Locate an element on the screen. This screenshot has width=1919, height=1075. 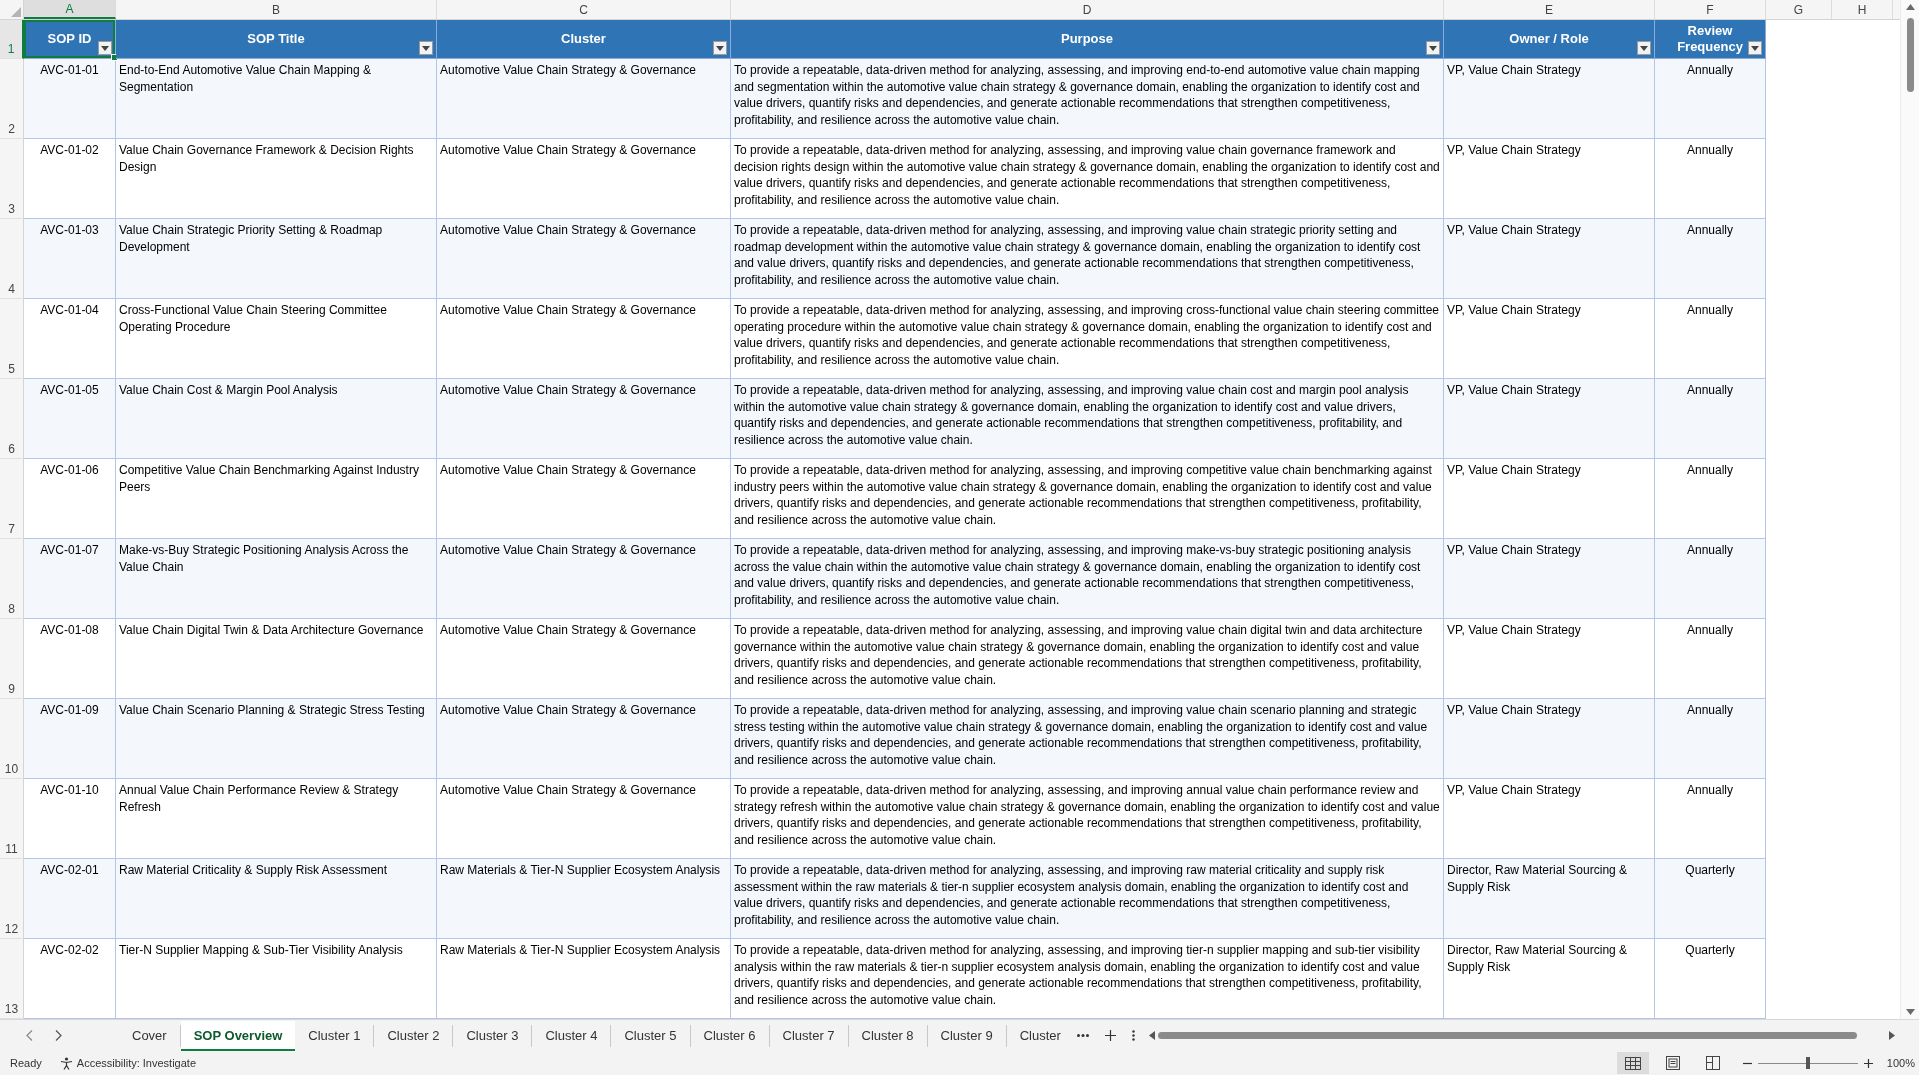
sheet-tab: Cluster is located at coordinates (1035, 1035).